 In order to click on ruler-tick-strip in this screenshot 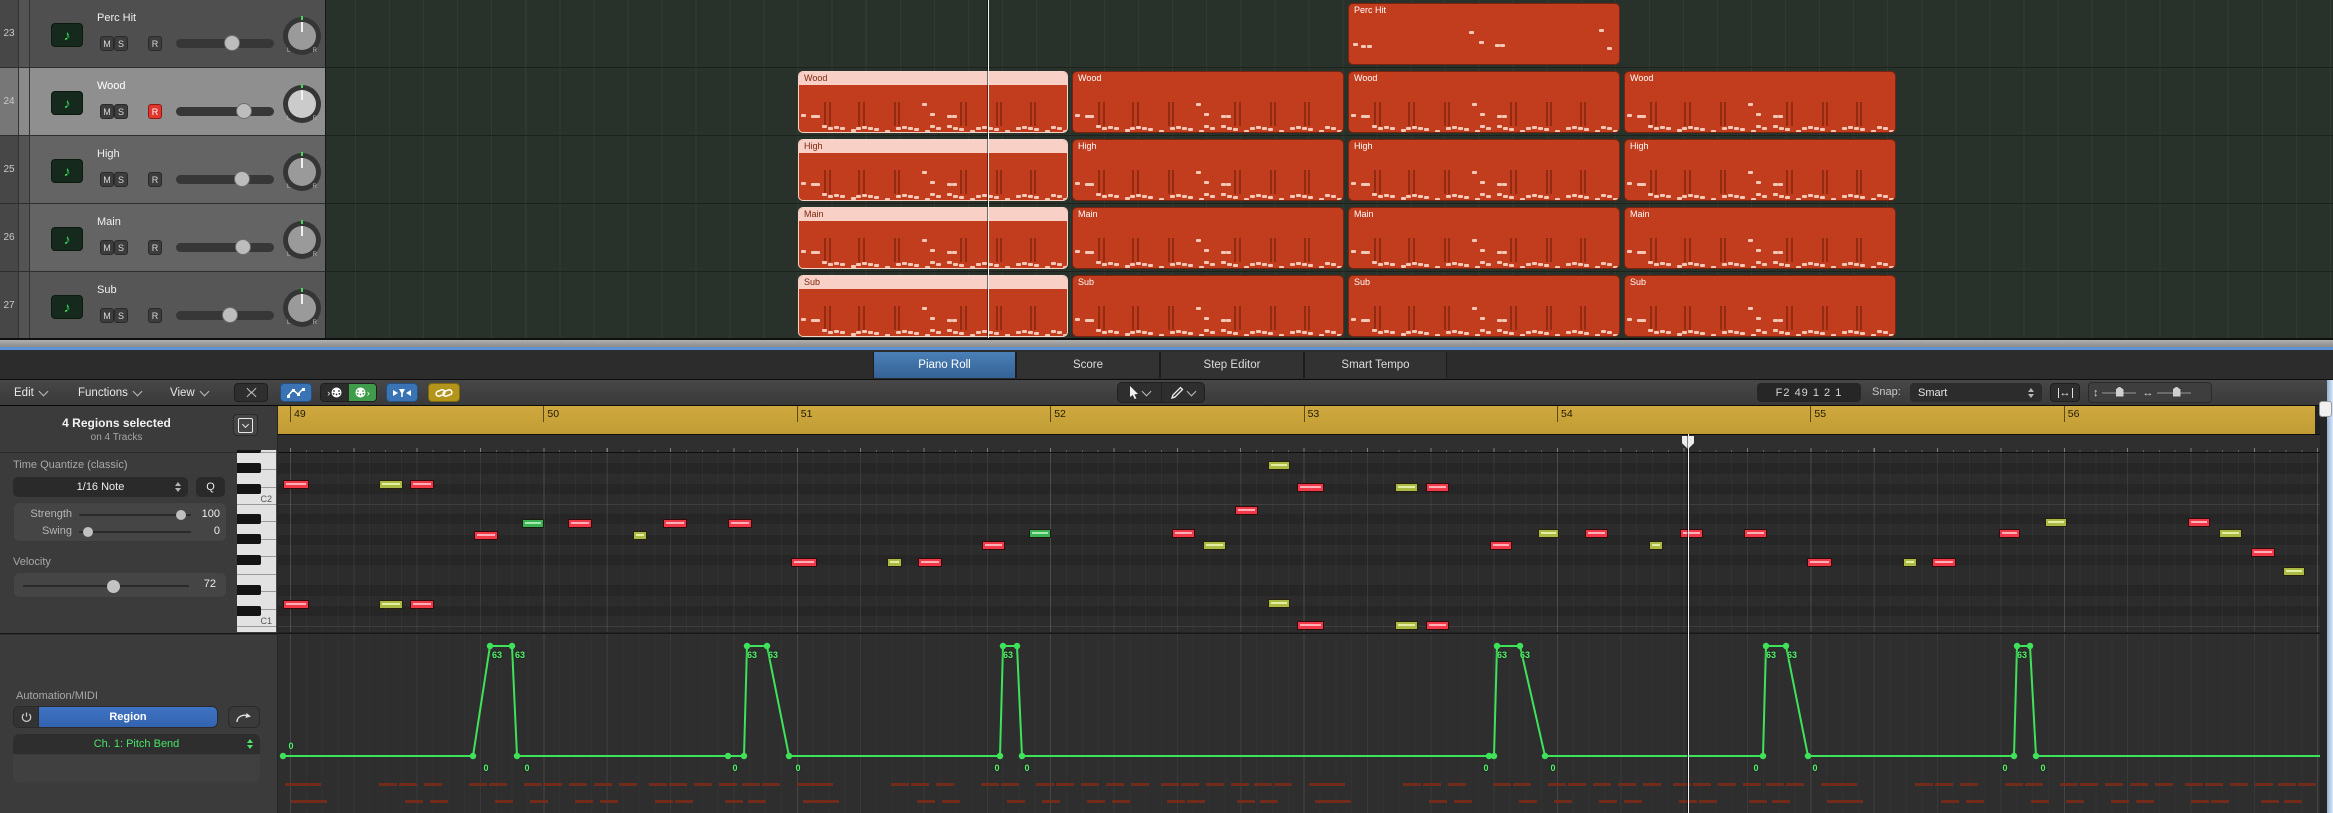, I will do `click(1299, 443)`.